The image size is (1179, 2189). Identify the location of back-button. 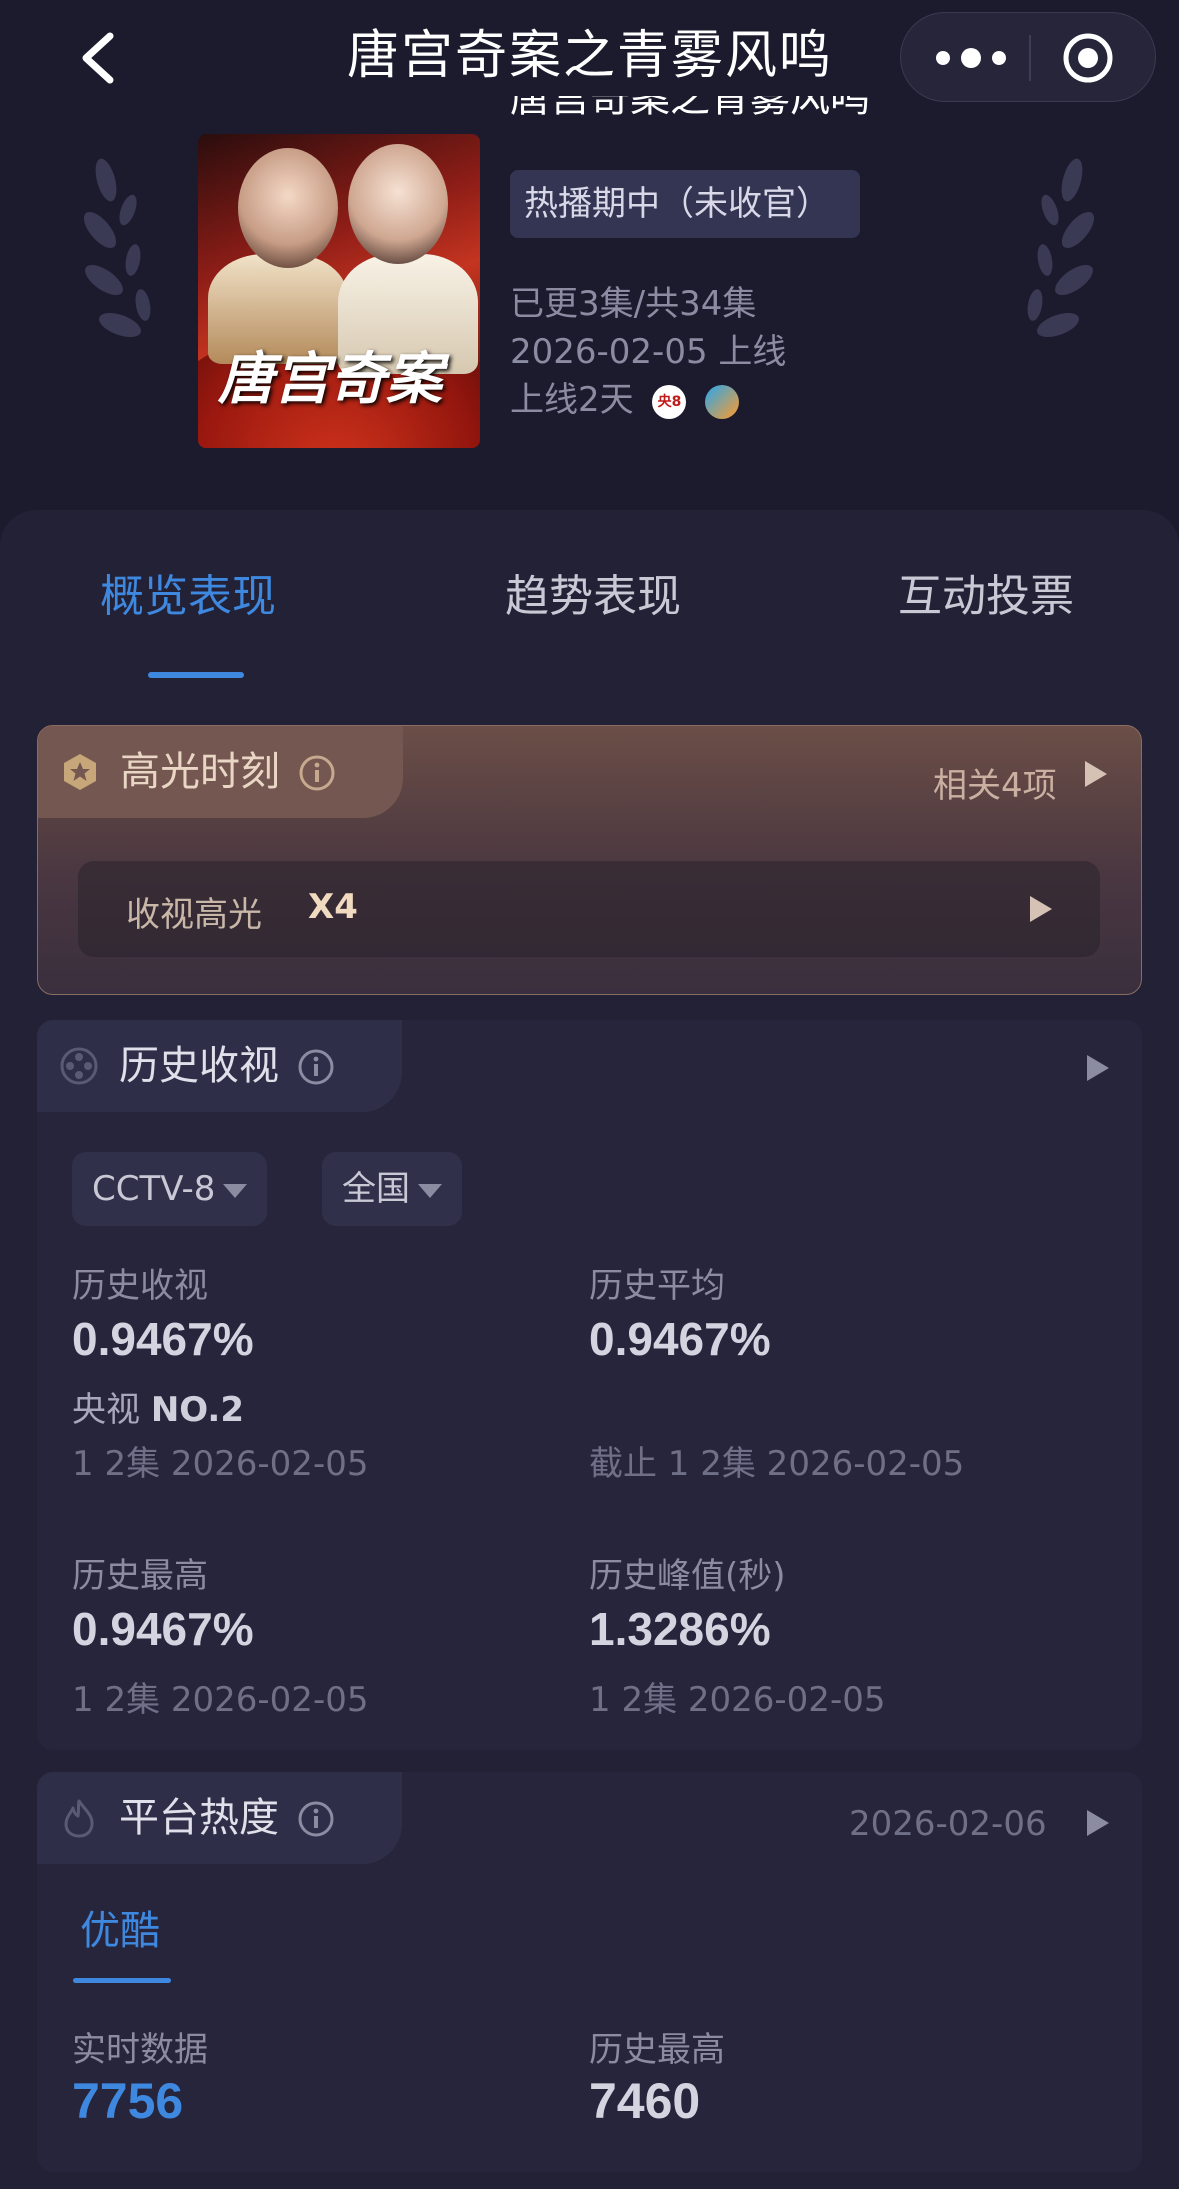
(100, 58).